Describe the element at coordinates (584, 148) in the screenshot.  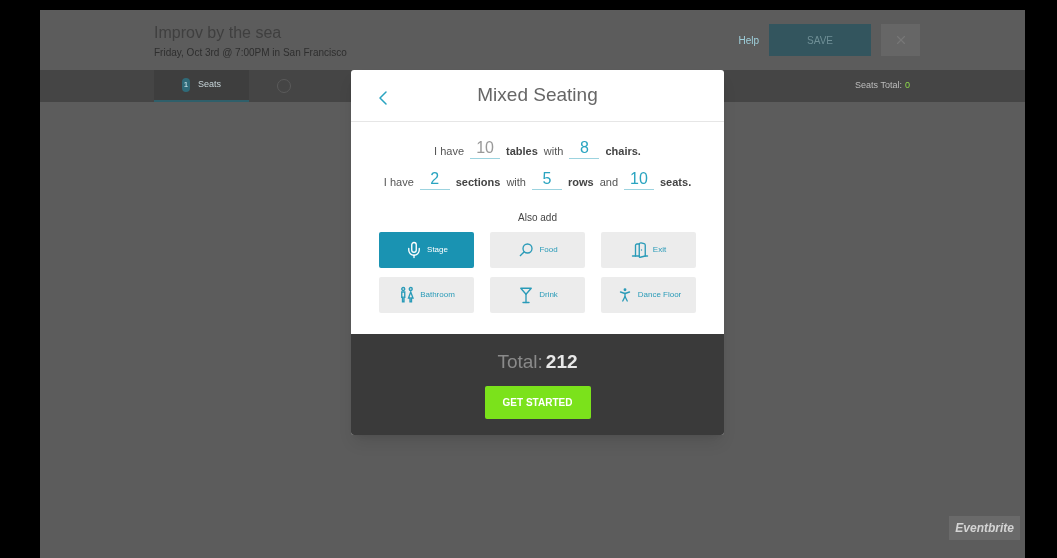
I see `number-field: 8` at that location.